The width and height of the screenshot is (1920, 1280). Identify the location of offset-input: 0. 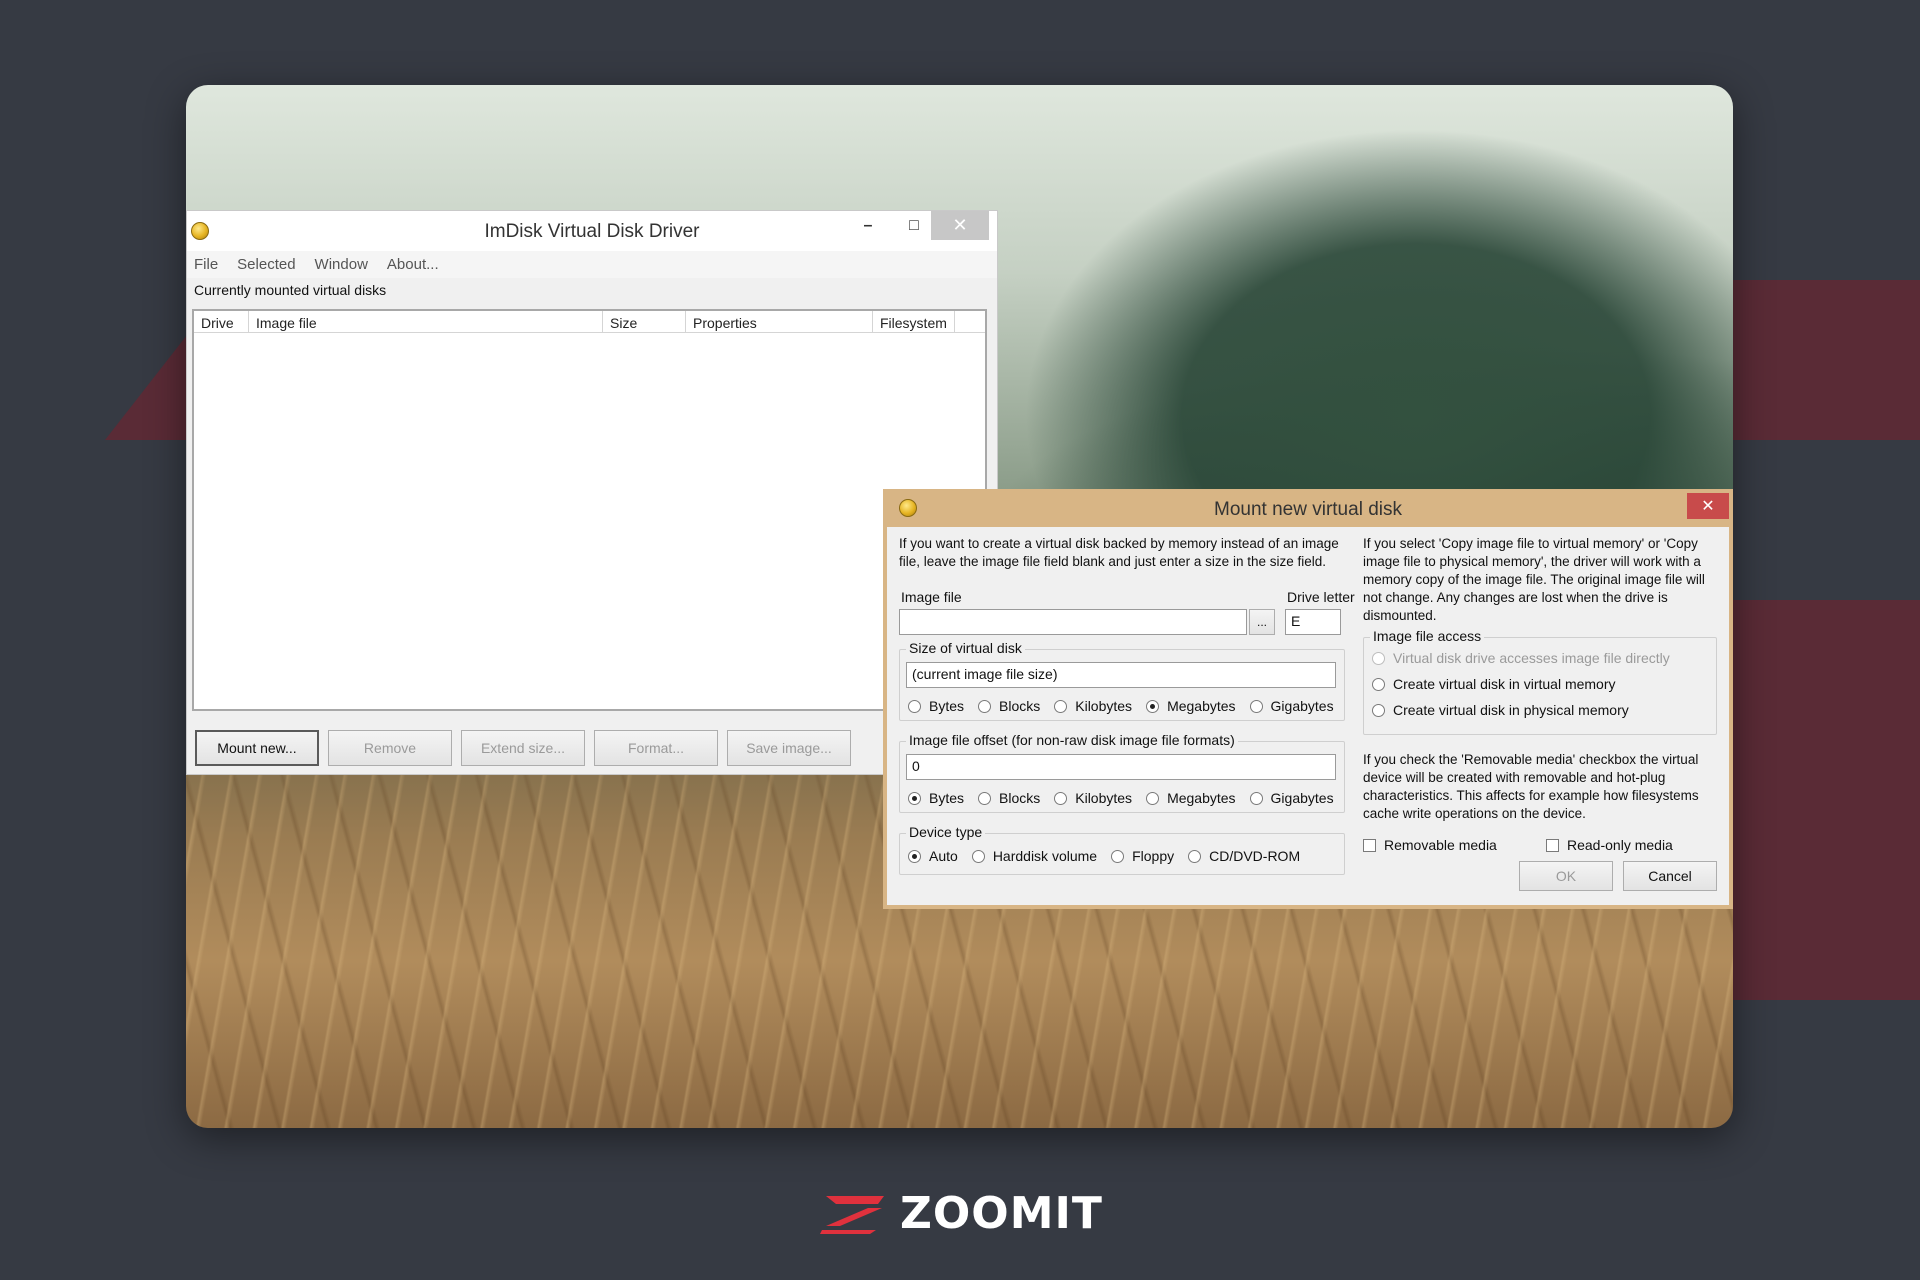
(1121, 767).